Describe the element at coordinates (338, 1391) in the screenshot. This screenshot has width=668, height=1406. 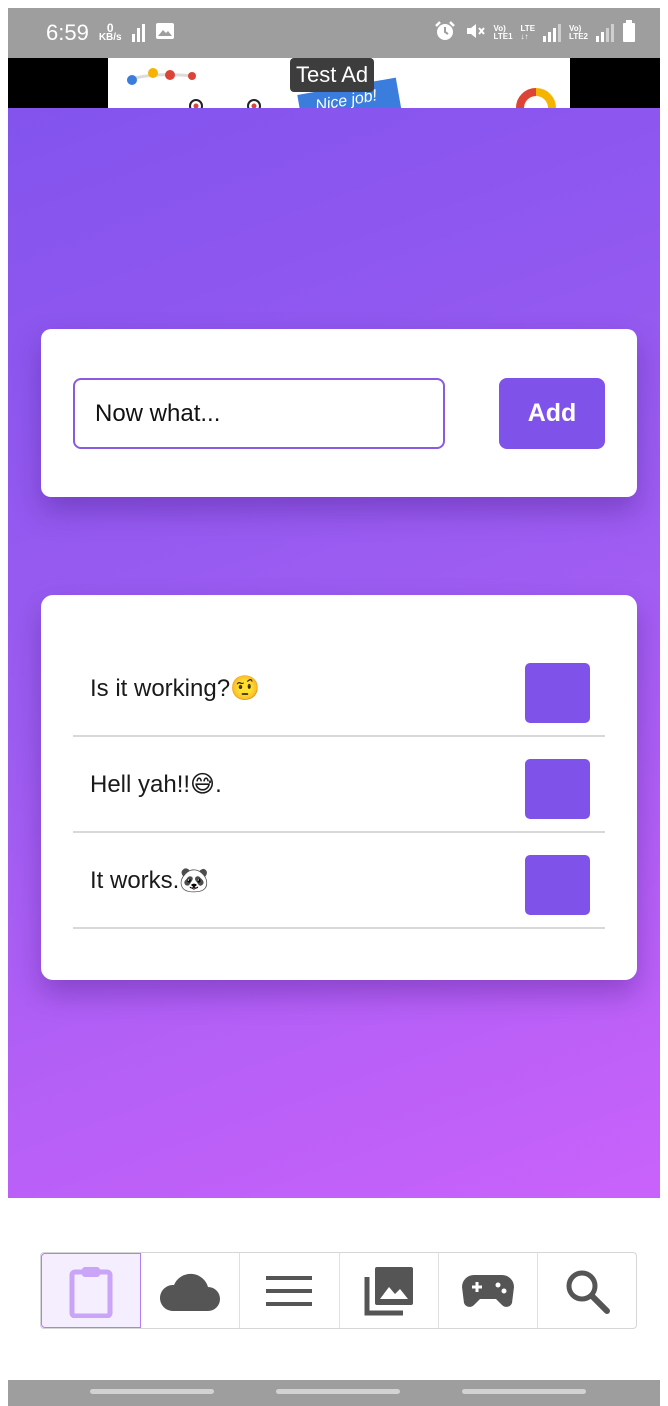
I see `home-button` at that location.